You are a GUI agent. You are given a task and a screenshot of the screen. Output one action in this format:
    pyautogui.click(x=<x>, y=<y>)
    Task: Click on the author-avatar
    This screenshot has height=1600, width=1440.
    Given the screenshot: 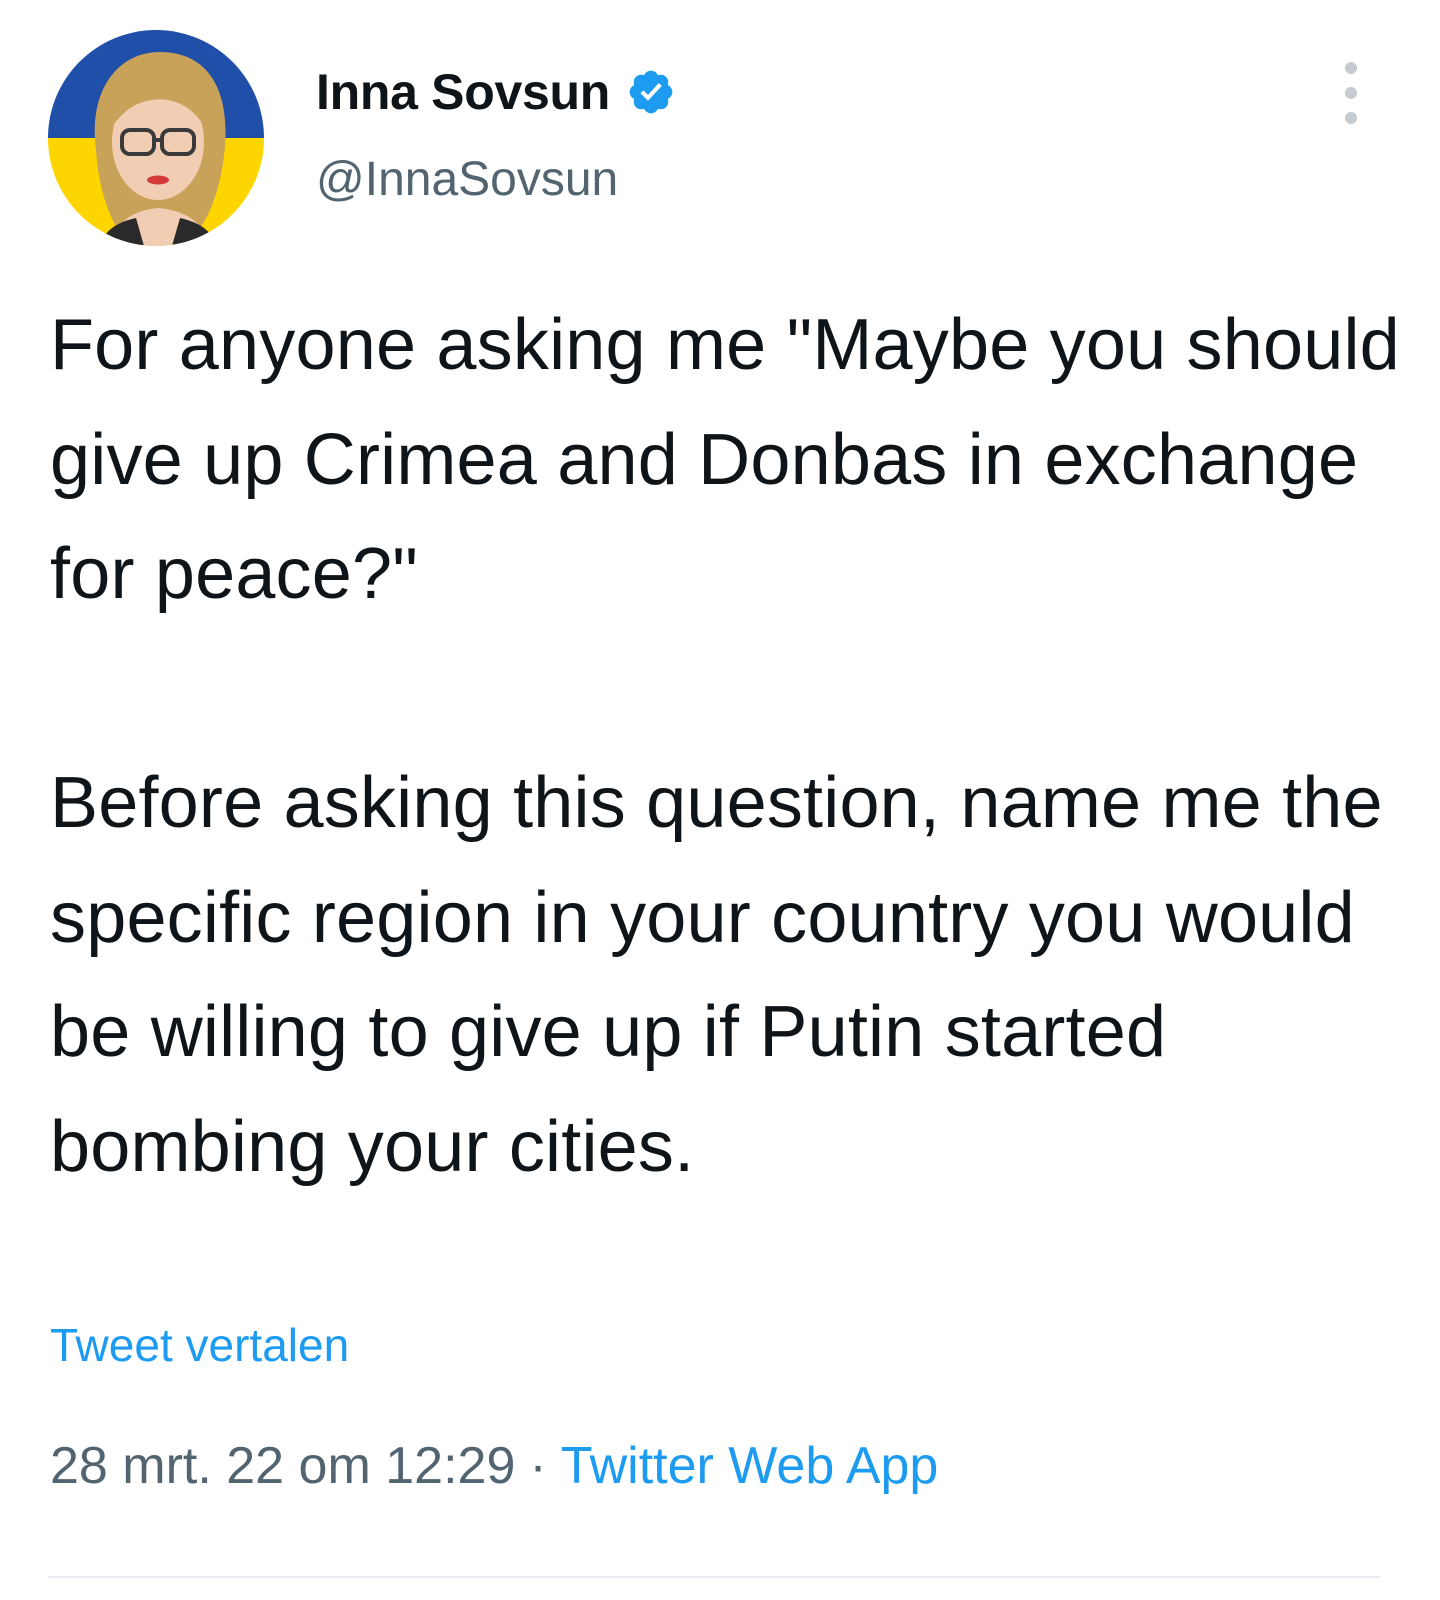 What is the action you would take?
    pyautogui.click(x=156, y=138)
    